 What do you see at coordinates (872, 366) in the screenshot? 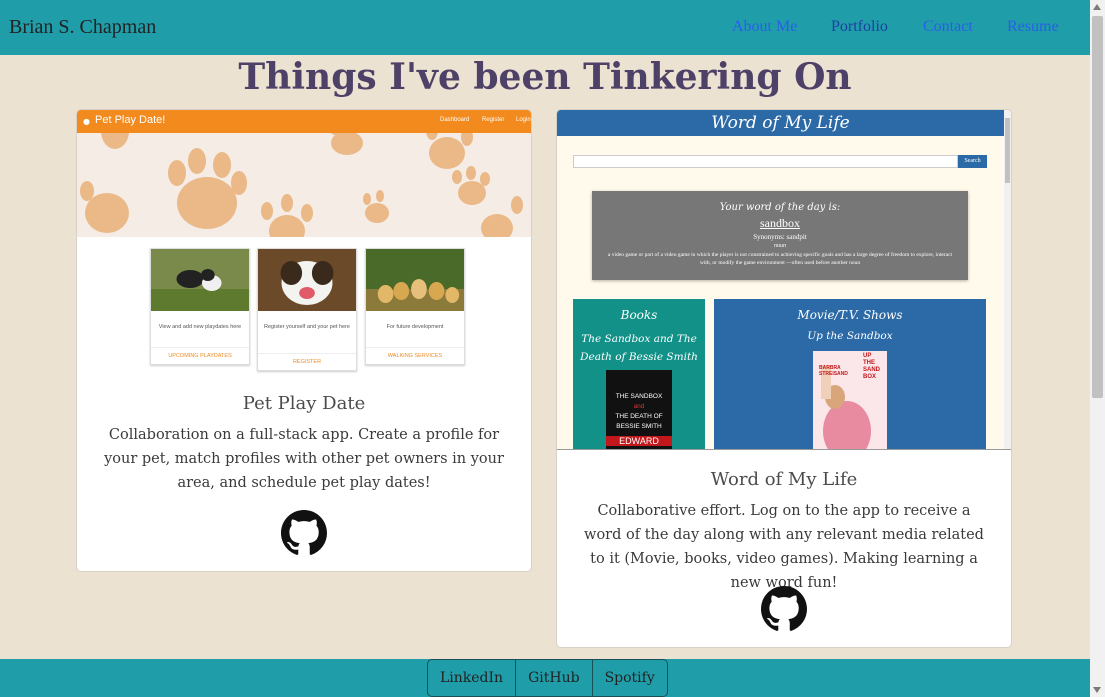
I see `movie-poster-title: UP THE SAND BOX` at bounding box center [872, 366].